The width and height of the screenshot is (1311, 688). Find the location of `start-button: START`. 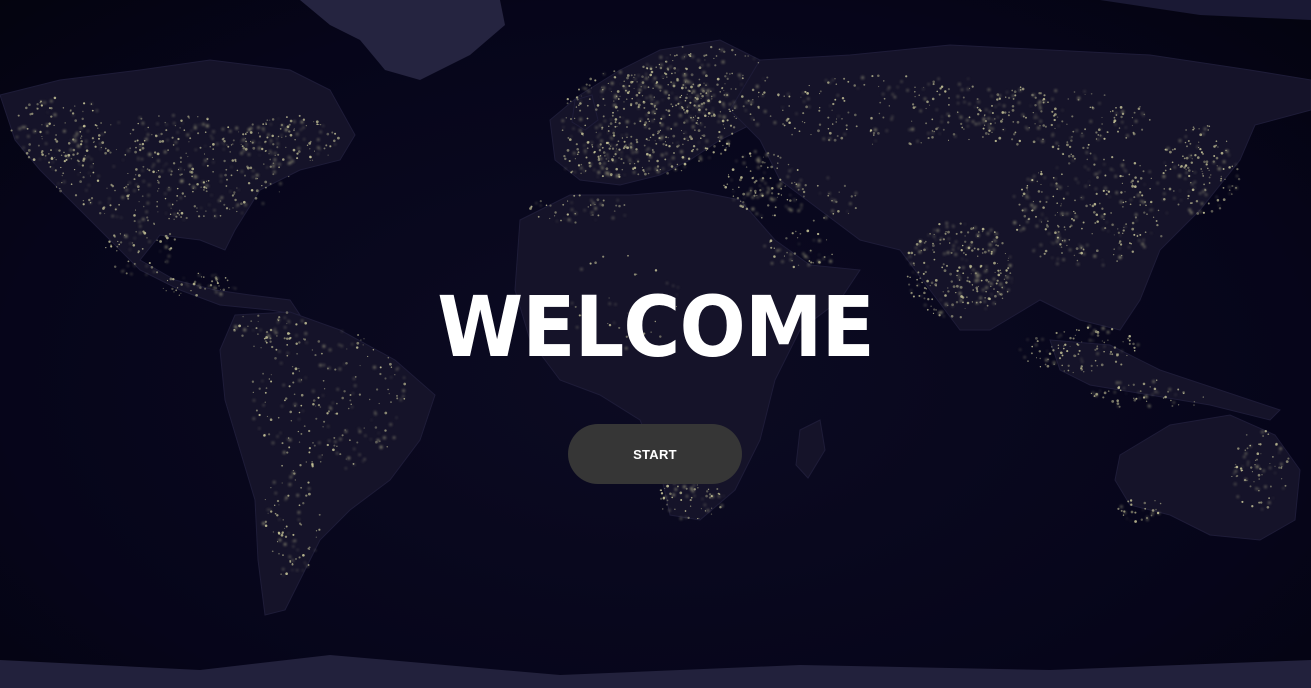

start-button: START is located at coordinates (655, 454).